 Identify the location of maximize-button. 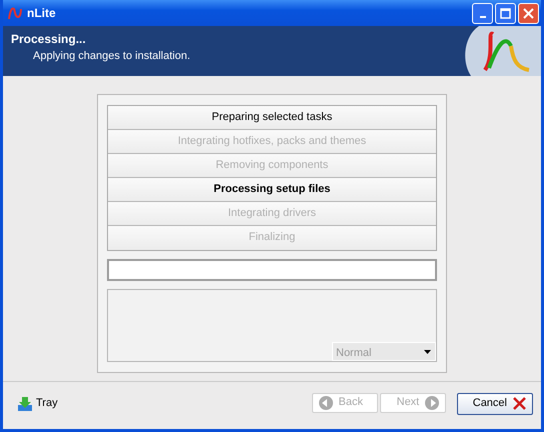
(505, 13).